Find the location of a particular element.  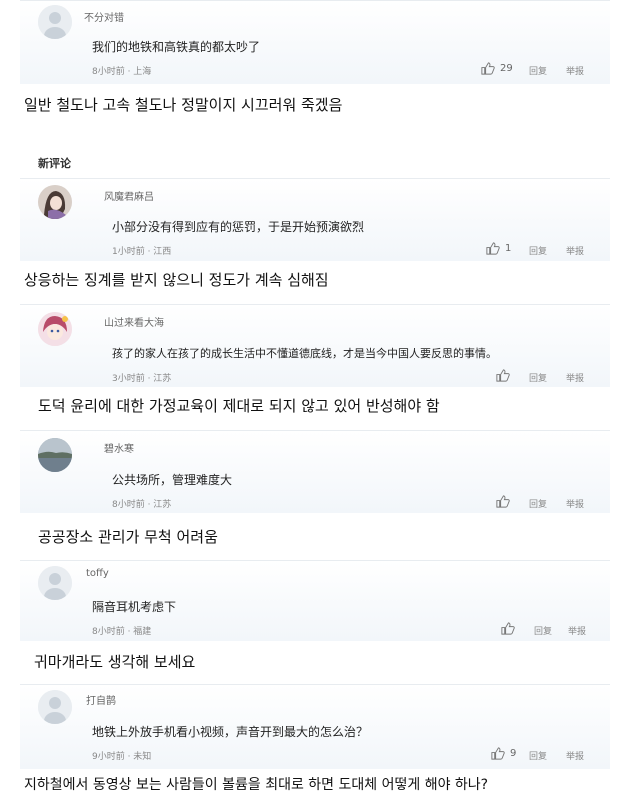

like-button: 9 is located at coordinates (503, 753).